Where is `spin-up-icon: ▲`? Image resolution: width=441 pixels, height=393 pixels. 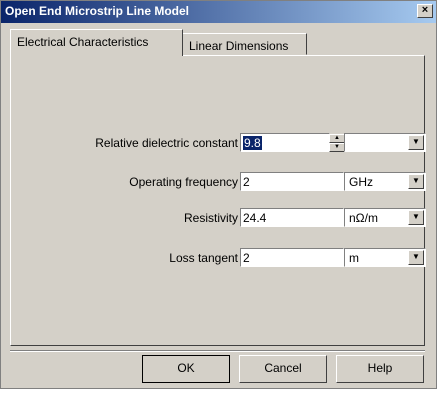
spin-up-icon: ▲ is located at coordinates (337, 138).